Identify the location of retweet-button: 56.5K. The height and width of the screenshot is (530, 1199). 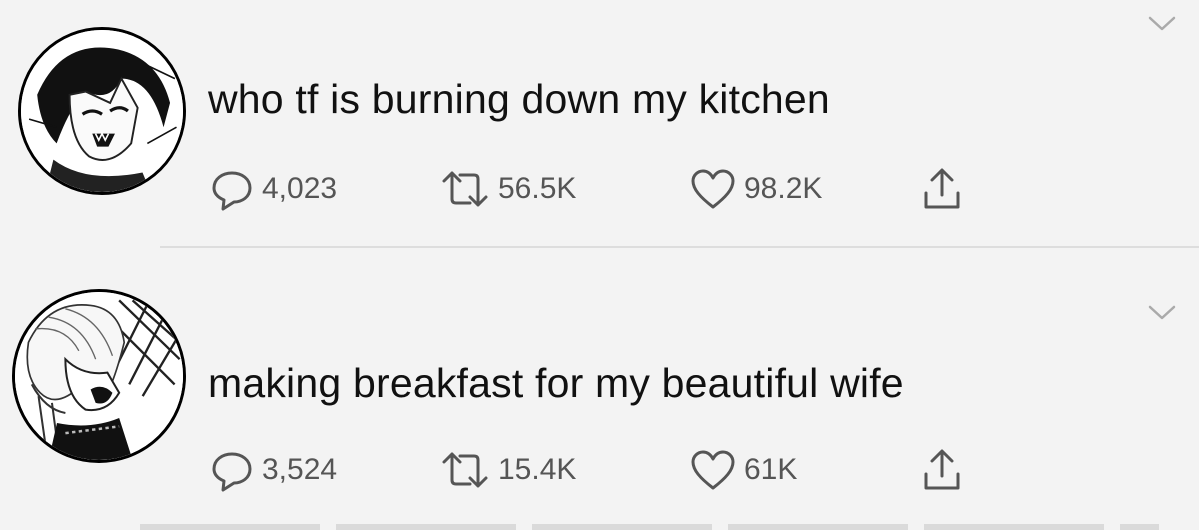
(508, 189).